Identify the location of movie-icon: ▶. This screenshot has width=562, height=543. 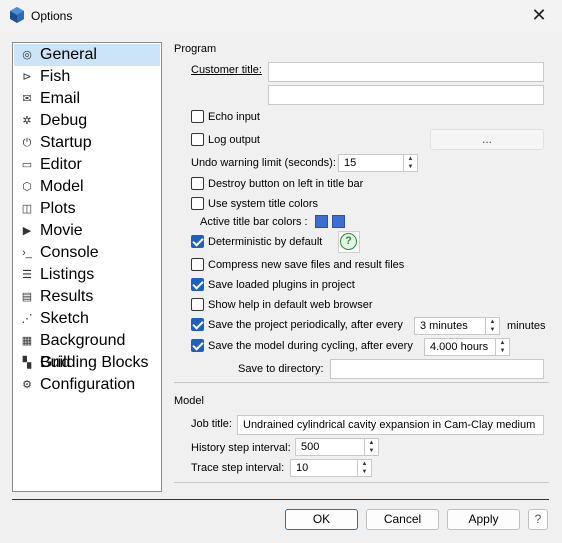
(27, 231).